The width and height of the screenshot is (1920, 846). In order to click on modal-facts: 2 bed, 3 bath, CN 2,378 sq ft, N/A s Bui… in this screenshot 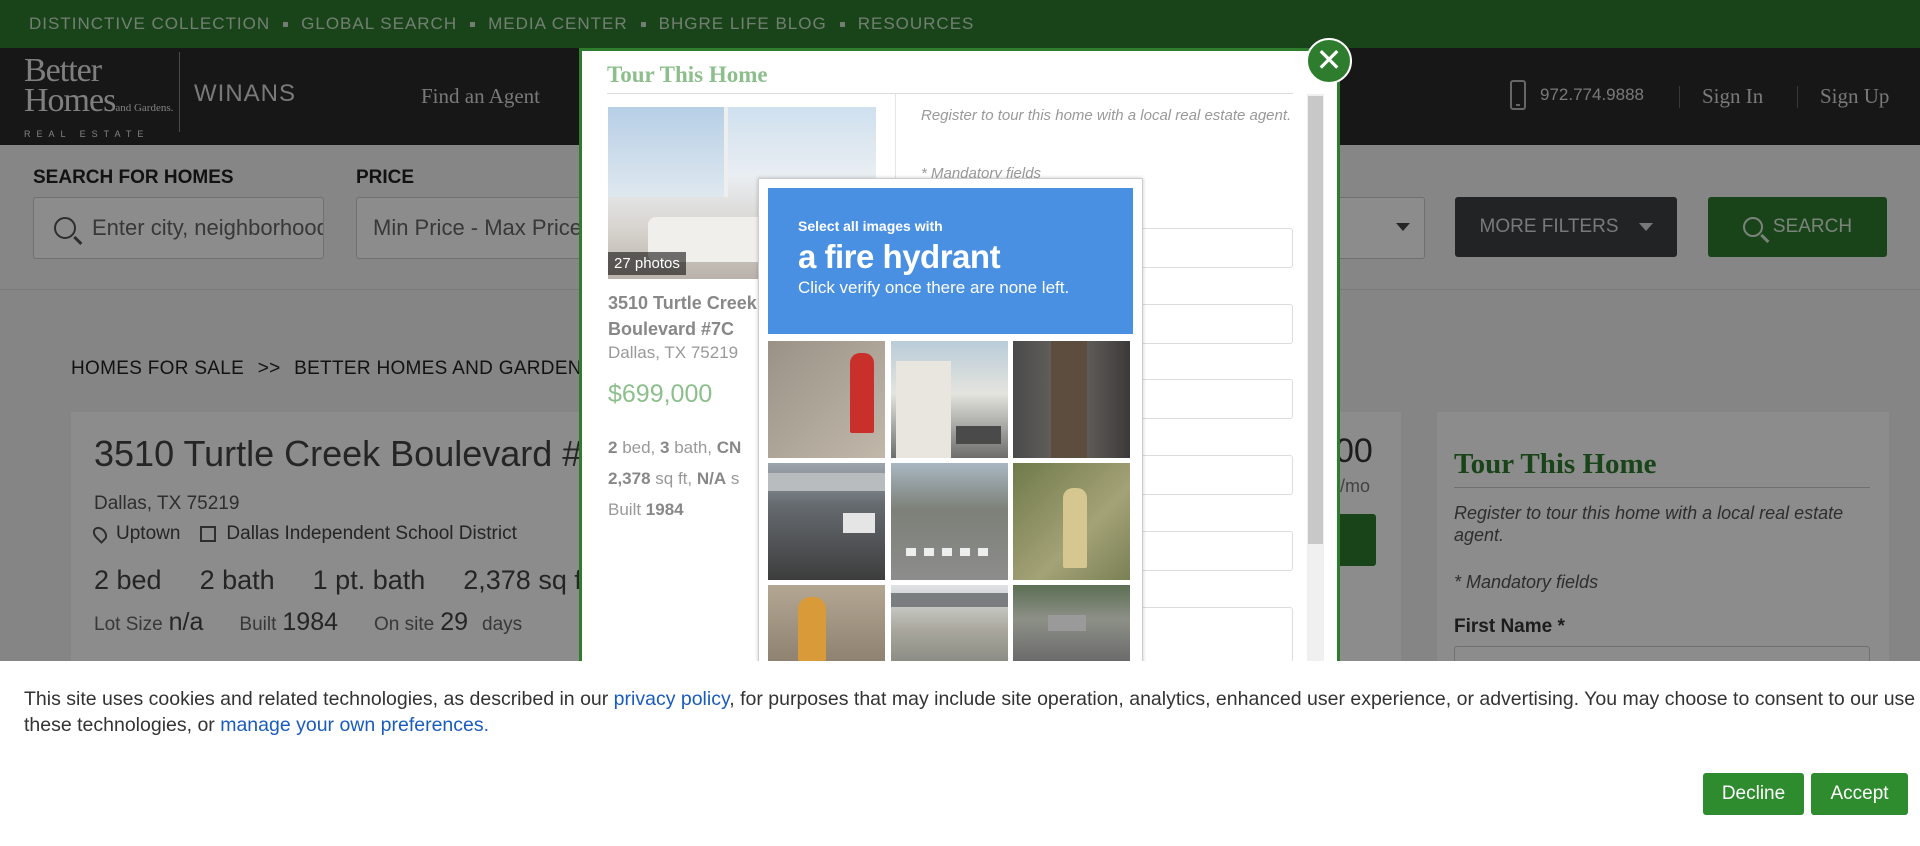, I will do `click(688, 478)`.